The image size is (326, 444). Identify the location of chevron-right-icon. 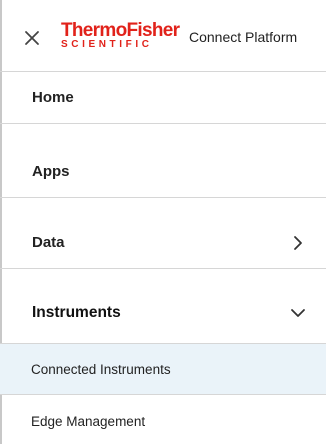
(298, 243).